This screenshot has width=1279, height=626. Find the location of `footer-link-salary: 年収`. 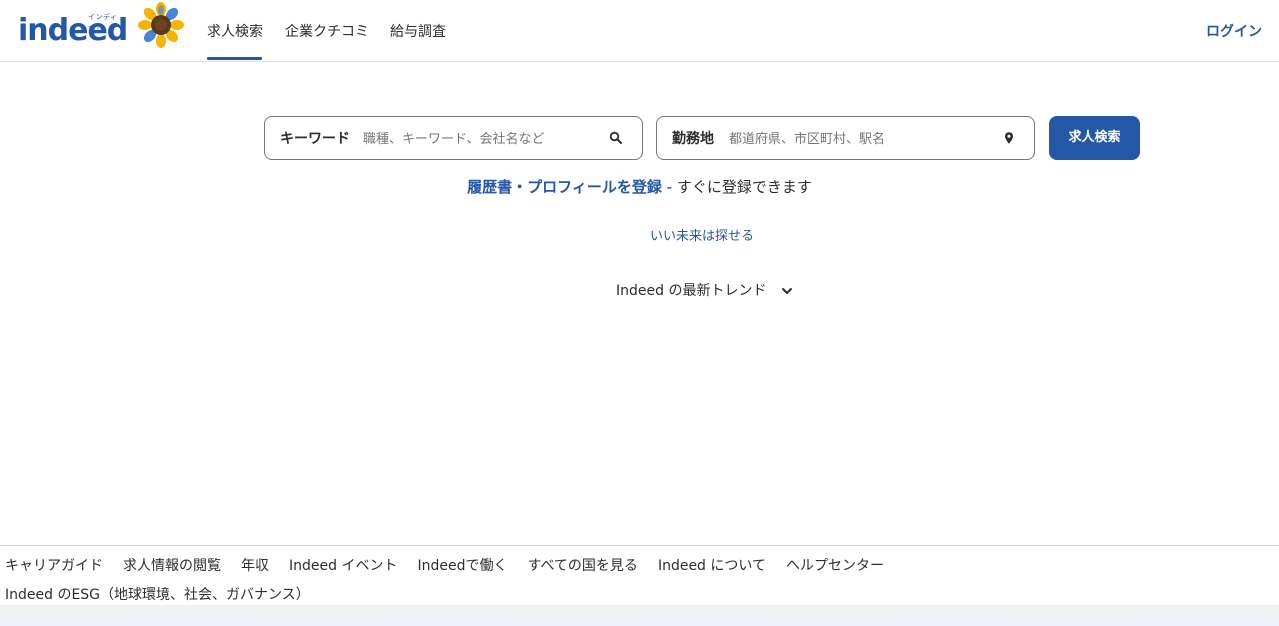

footer-link-salary: 年収 is located at coordinates (255, 566).